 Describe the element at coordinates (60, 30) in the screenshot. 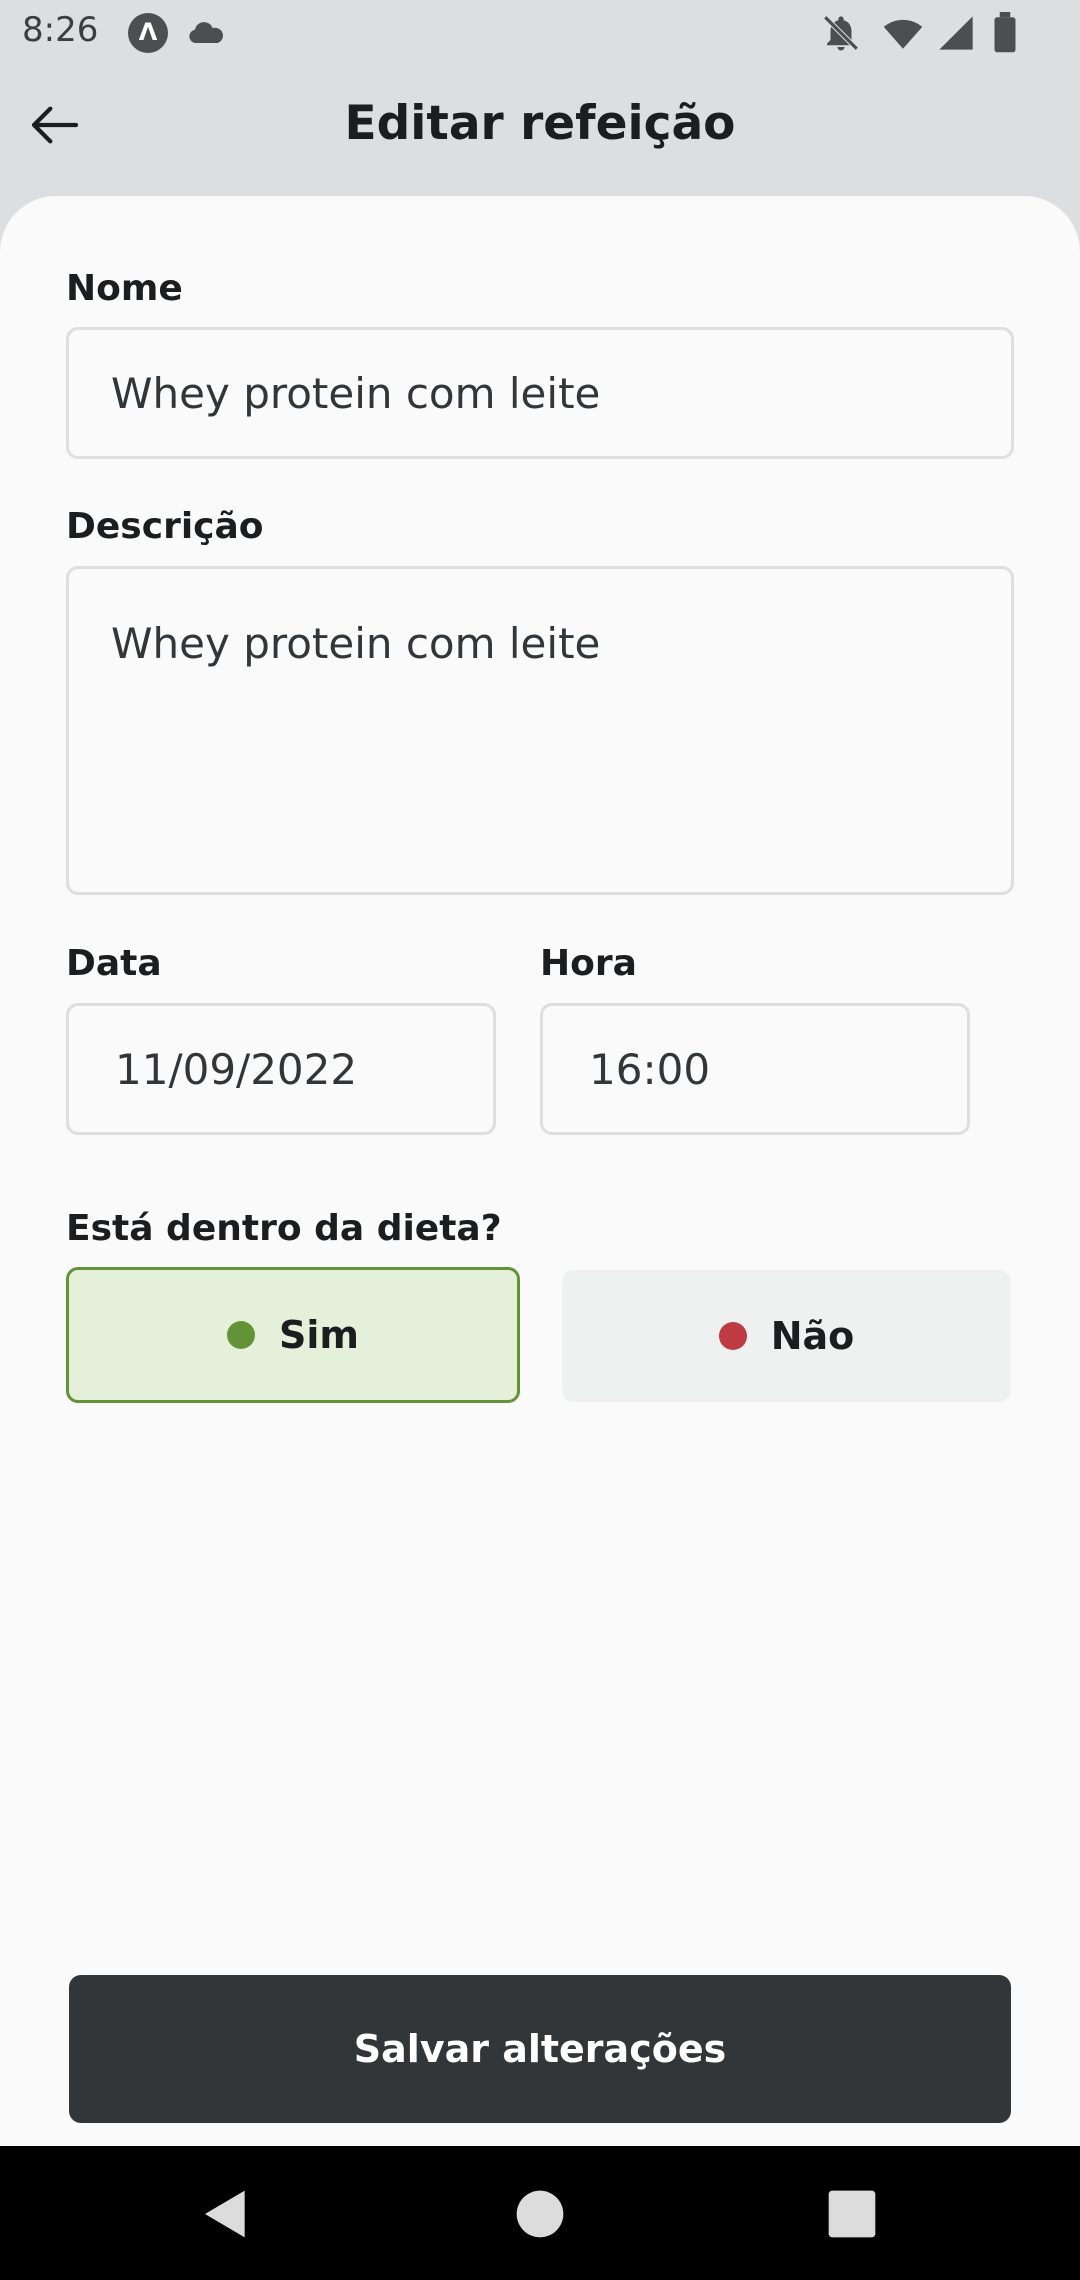

I see `status-time: 8:26` at that location.